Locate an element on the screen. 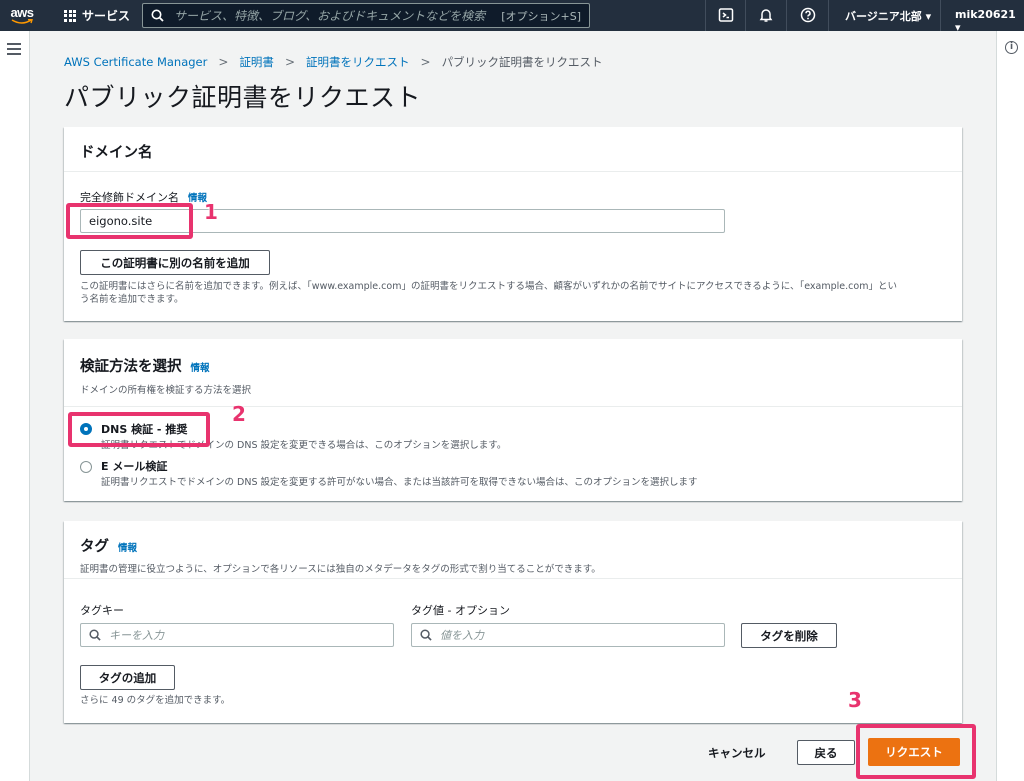  services-menu-button: サービス is located at coordinates (97, 15).